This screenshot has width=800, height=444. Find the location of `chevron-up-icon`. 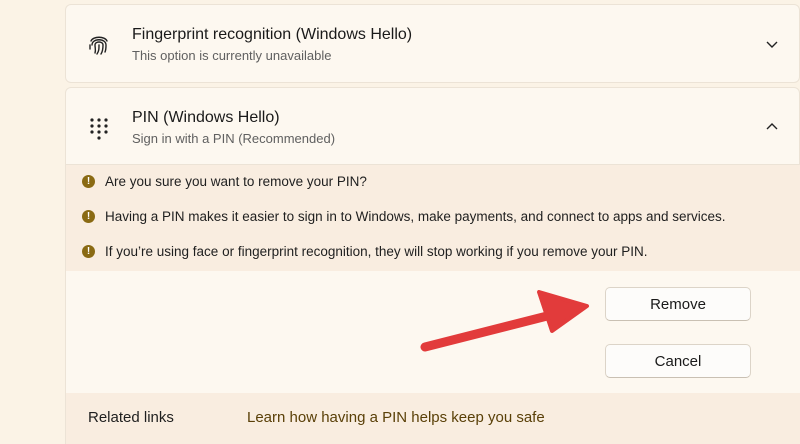

chevron-up-icon is located at coordinates (772, 127).